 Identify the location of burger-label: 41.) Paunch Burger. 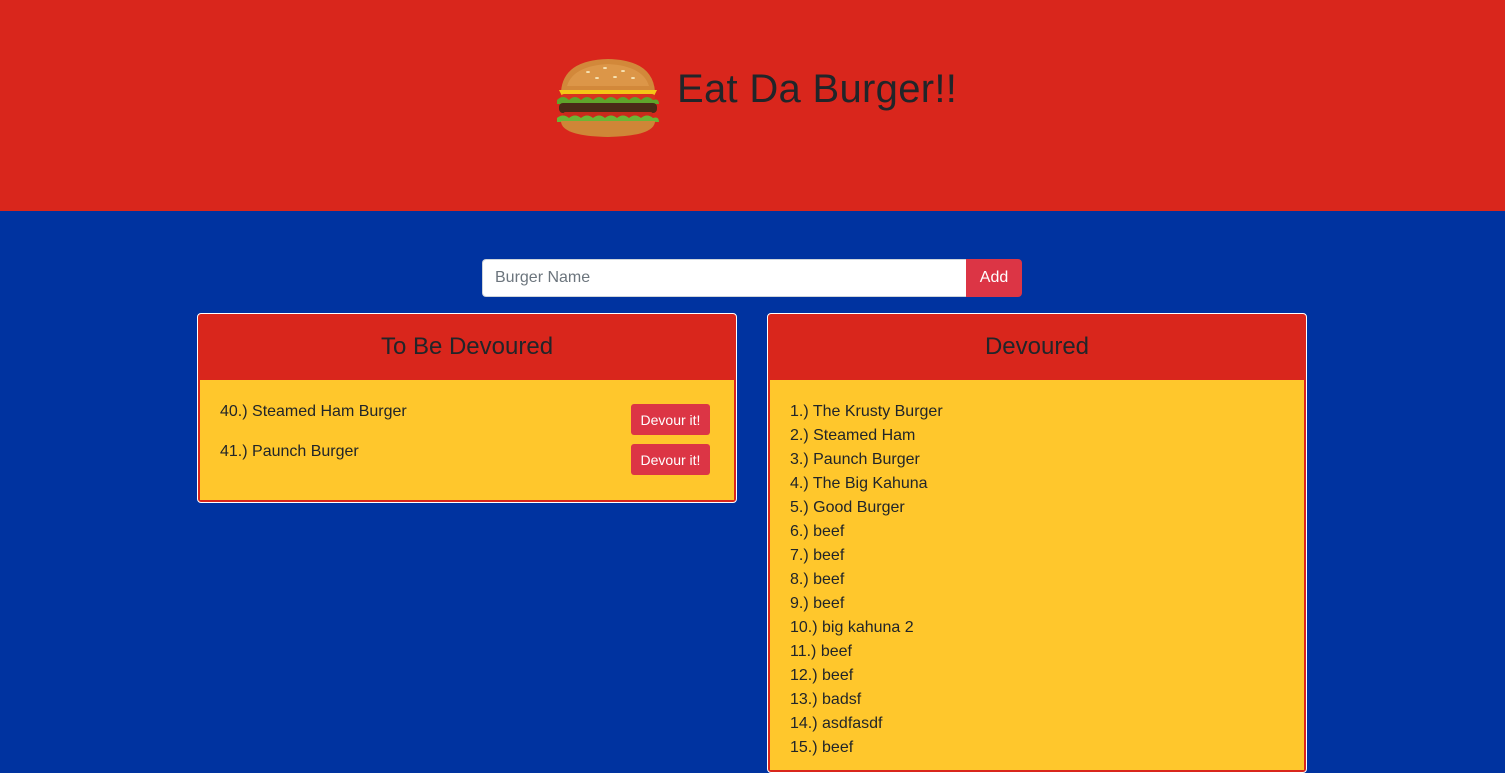
(289, 451).